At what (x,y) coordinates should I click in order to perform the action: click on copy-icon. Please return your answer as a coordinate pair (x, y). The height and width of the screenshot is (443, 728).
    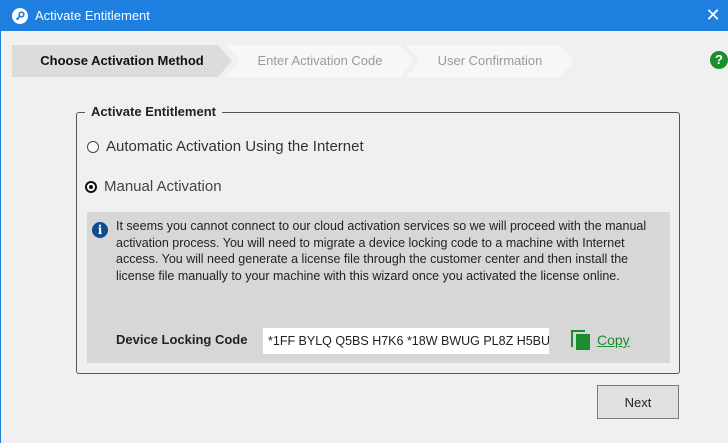
    Looking at the image, I should click on (581, 340).